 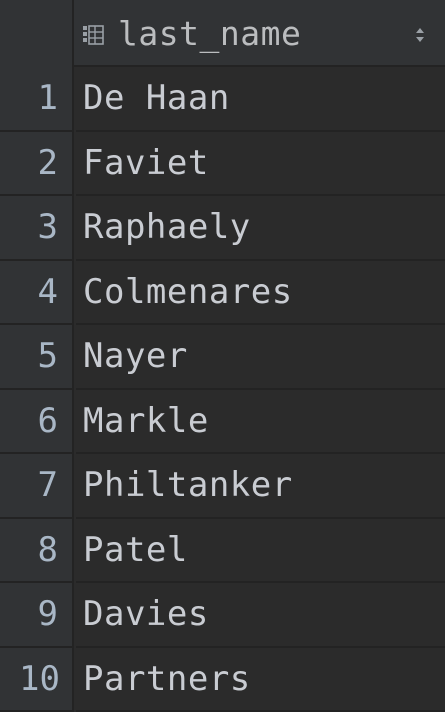 I want to click on table-row: 6 Markle, so click(x=222, y=421).